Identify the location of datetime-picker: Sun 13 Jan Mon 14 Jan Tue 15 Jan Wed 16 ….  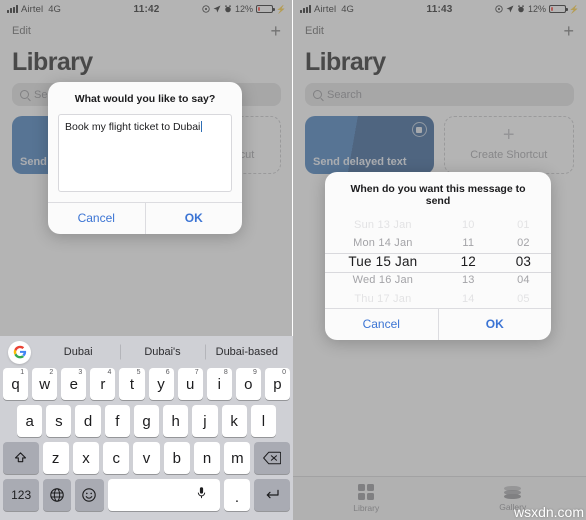
(438, 262).